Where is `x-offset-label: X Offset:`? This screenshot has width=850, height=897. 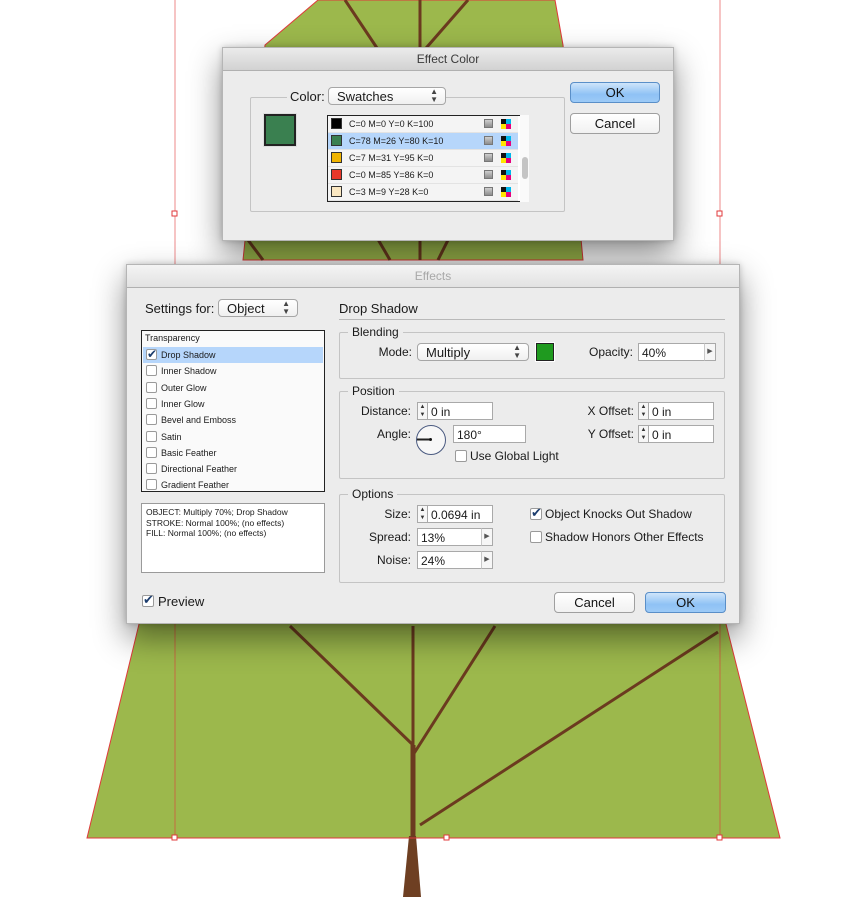
x-offset-label: X Offset: is located at coordinates (610, 411).